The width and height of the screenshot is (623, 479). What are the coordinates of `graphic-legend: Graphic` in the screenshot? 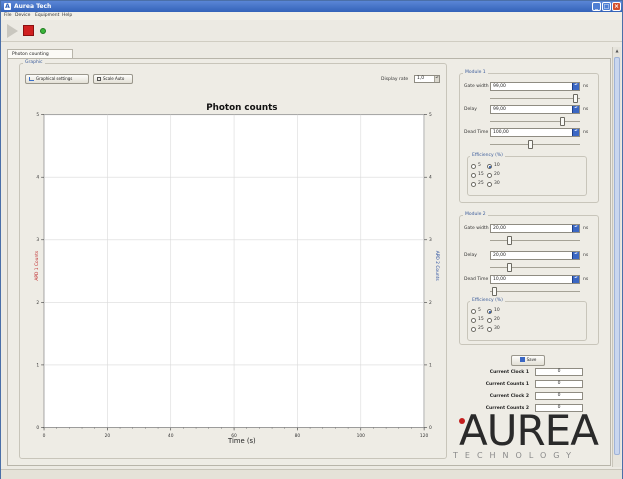 It's located at (34, 62).